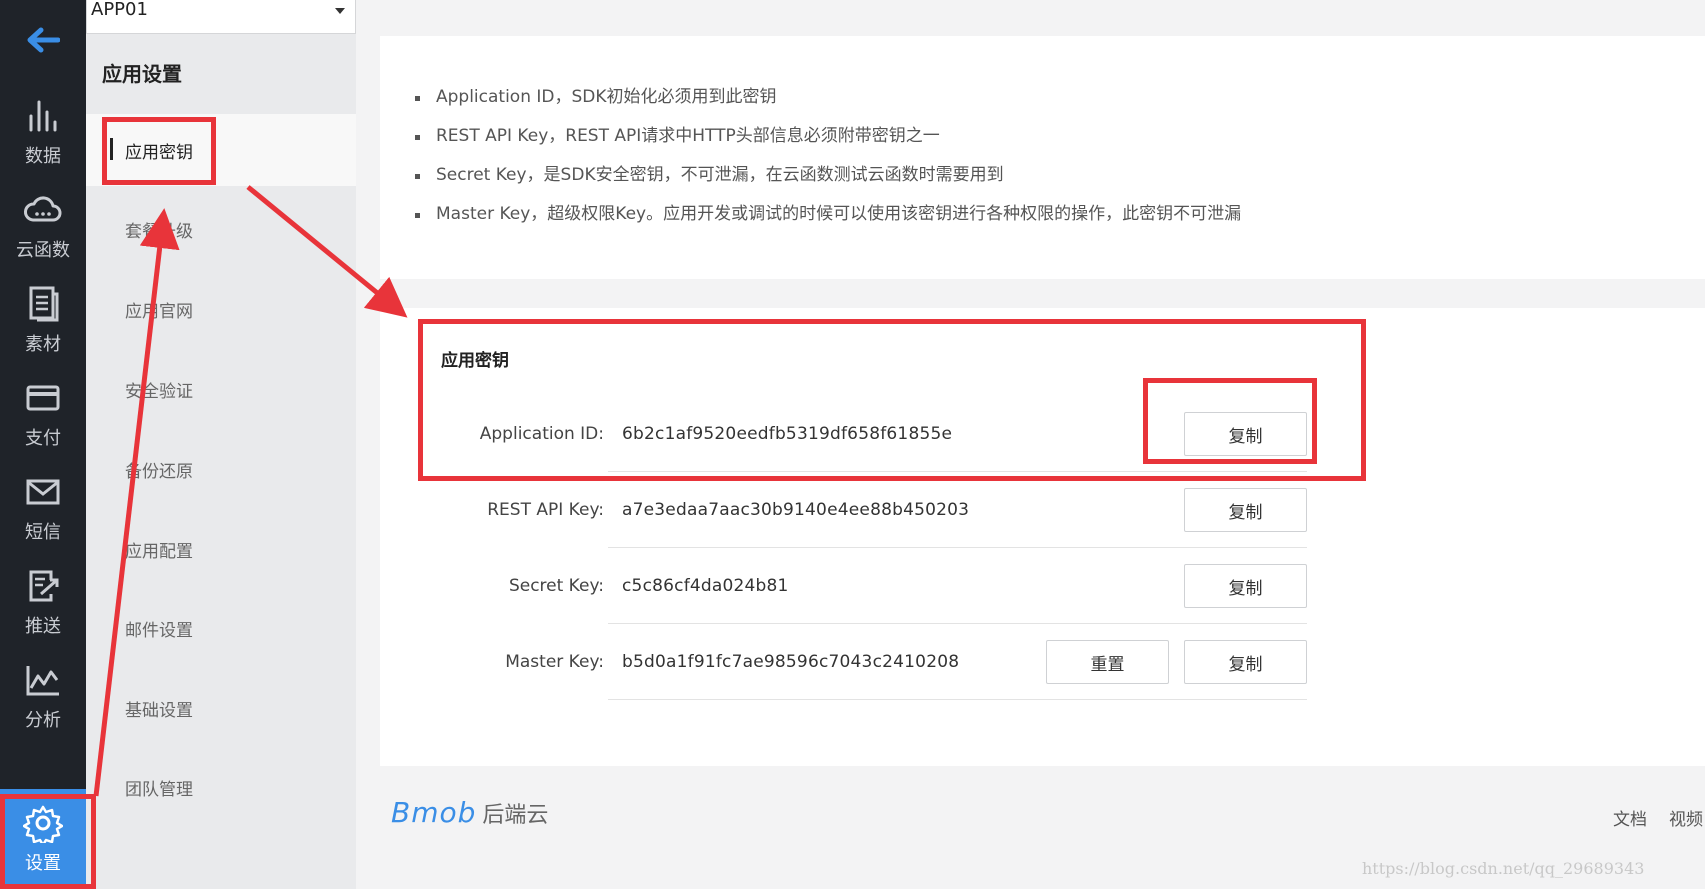 Image resolution: width=1705 pixels, height=889 pixels. I want to click on subnav-item-basic-settings: 基础设置, so click(221, 708).